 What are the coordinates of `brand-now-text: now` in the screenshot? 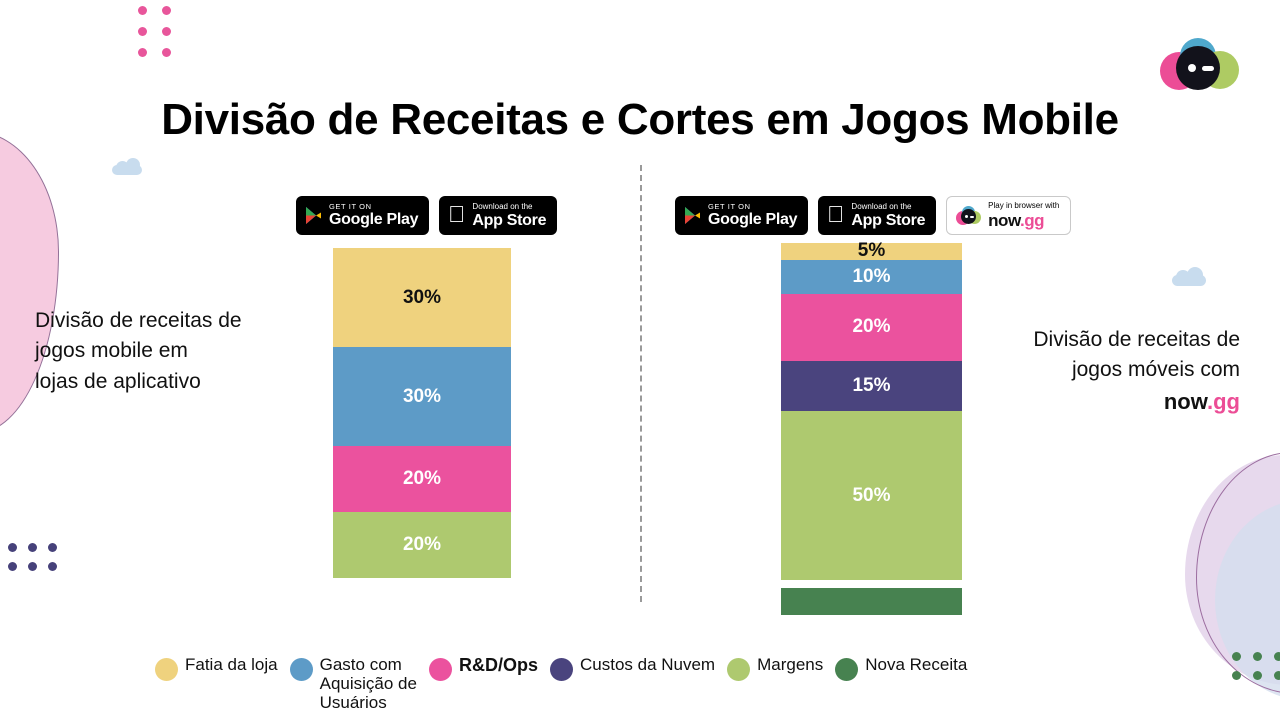 It's located at (1185, 401).